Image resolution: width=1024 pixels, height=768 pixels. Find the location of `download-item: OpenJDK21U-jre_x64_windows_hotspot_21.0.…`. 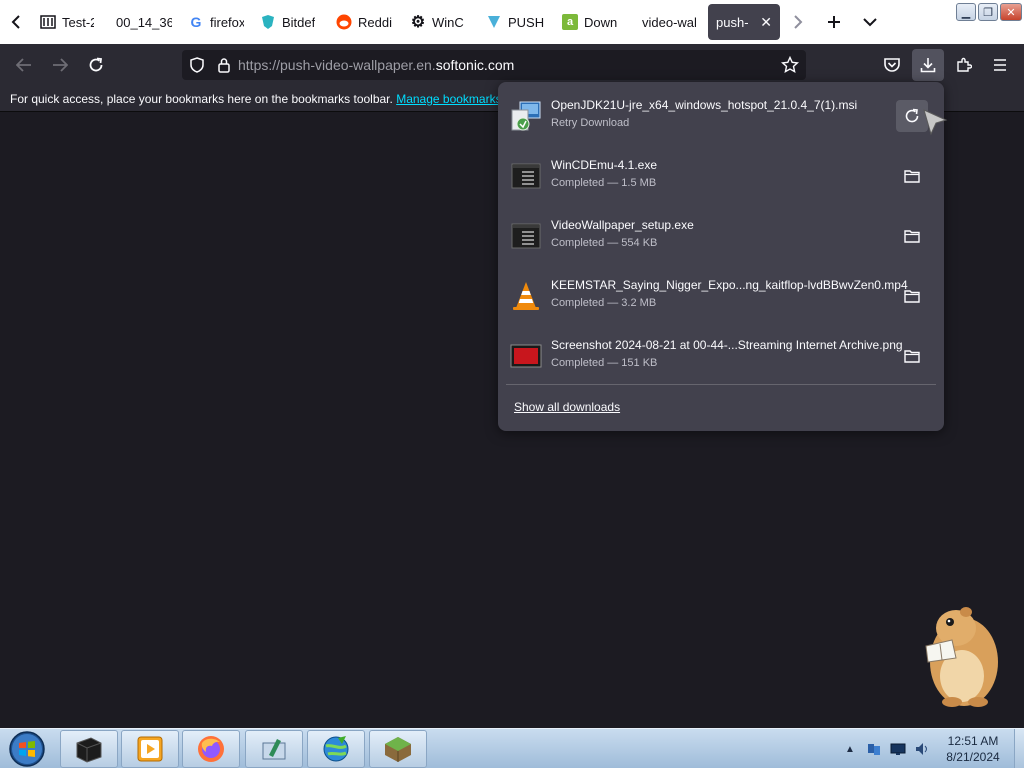

download-item: OpenJDK21U-jre_x64_windows_hotspot_21.0.… is located at coordinates (721, 116).